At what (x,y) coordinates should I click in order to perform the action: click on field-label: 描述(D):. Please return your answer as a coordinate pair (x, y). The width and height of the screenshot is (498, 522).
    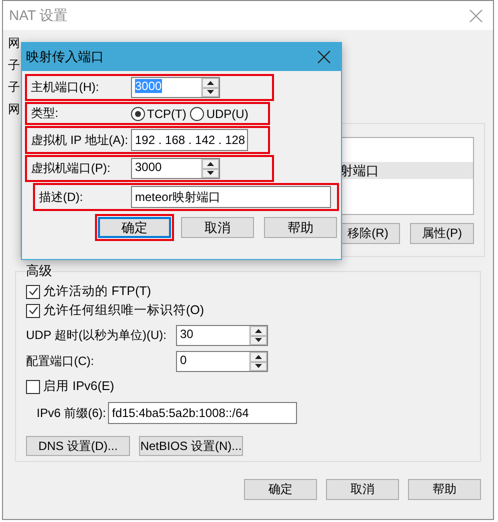
    Looking at the image, I should click on (61, 197).